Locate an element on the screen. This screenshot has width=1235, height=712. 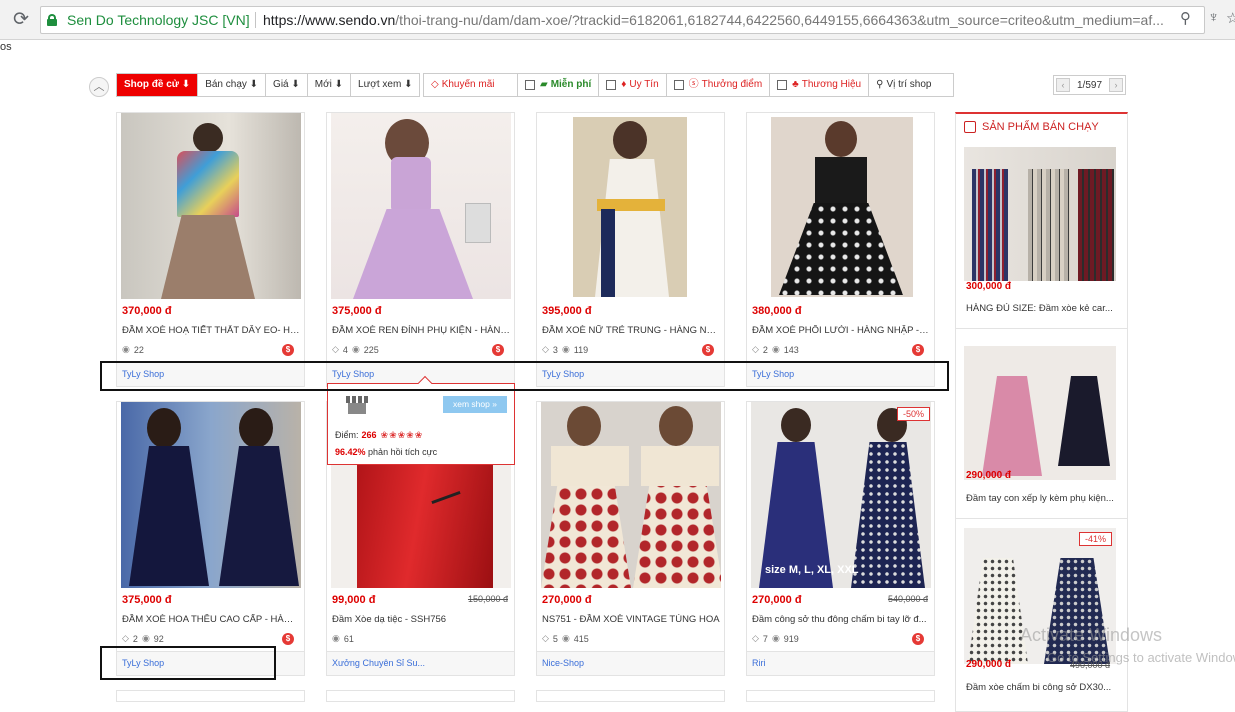
sort-price: Giá ⬇ is located at coordinates (287, 85).